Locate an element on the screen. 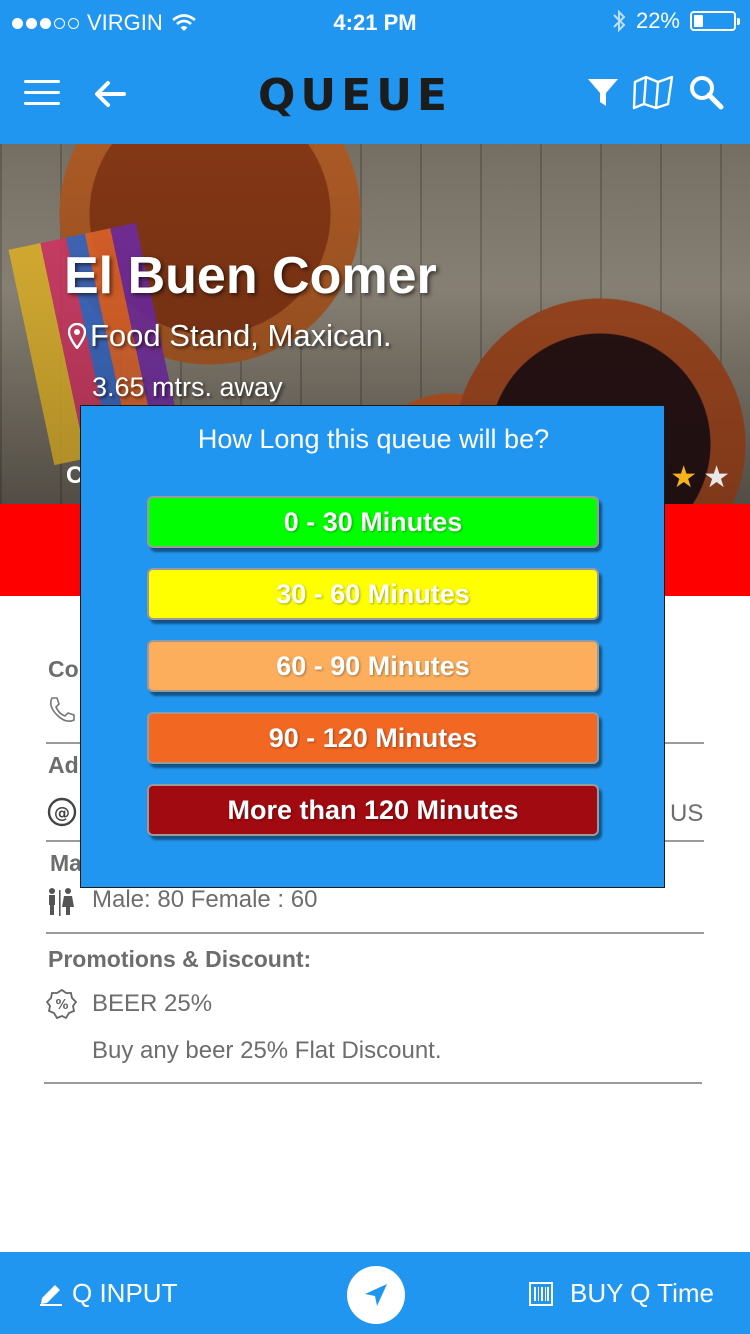 The width and height of the screenshot is (750, 1334). map-icon is located at coordinates (654, 92).